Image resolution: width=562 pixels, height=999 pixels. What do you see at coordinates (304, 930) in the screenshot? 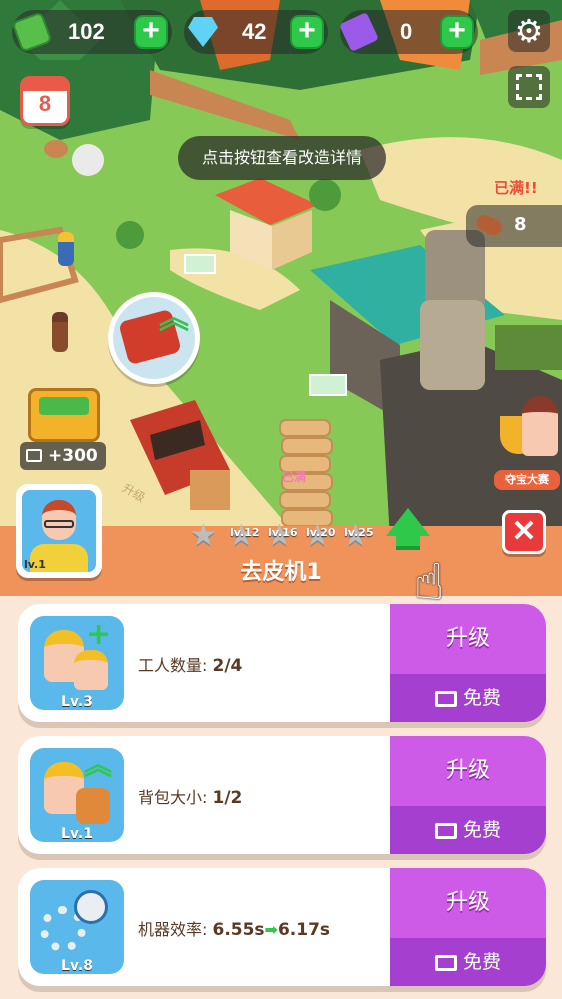
I see `stat-value-next: 6.17s` at bounding box center [304, 930].